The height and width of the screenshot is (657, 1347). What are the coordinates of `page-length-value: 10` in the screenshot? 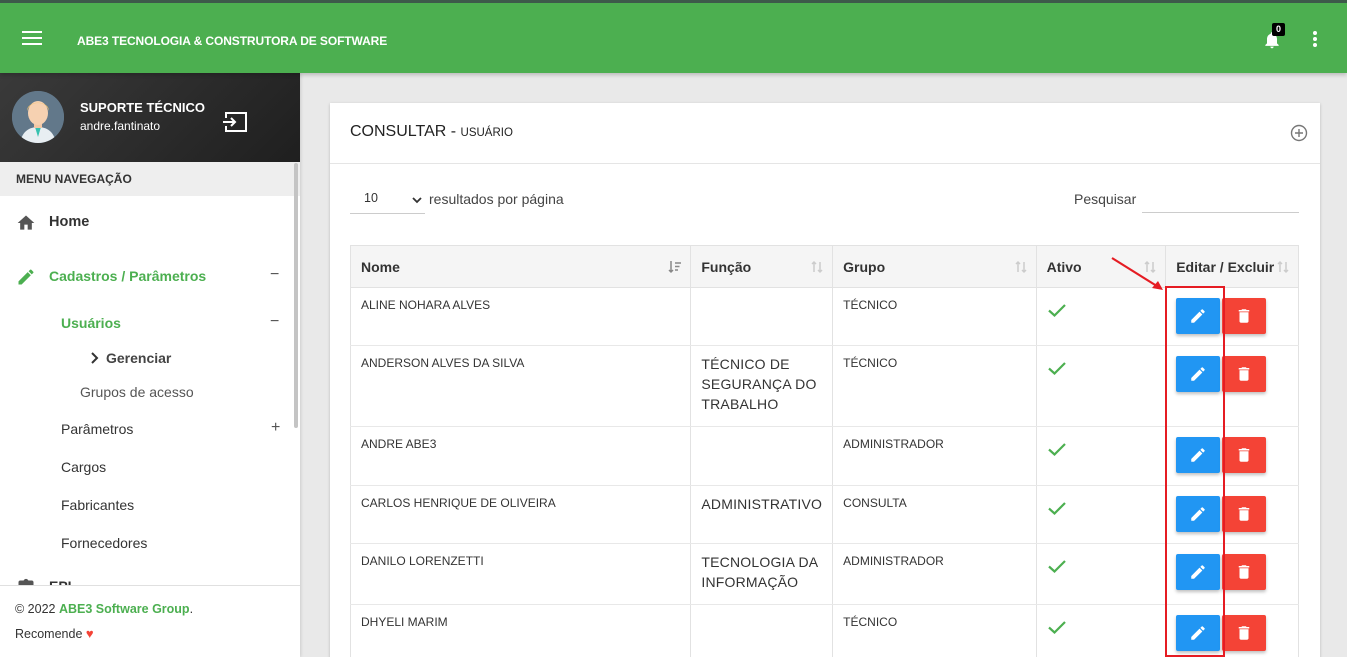 It's located at (371, 198).